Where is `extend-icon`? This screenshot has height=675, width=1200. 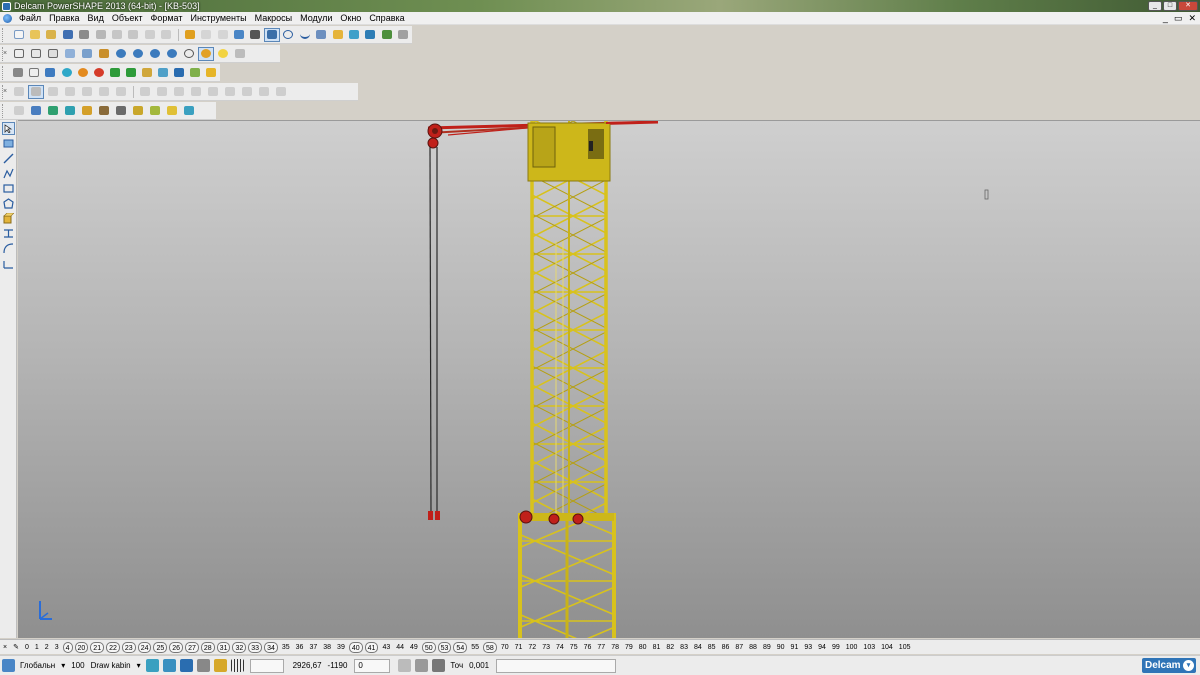 extend-icon is located at coordinates (162, 92).